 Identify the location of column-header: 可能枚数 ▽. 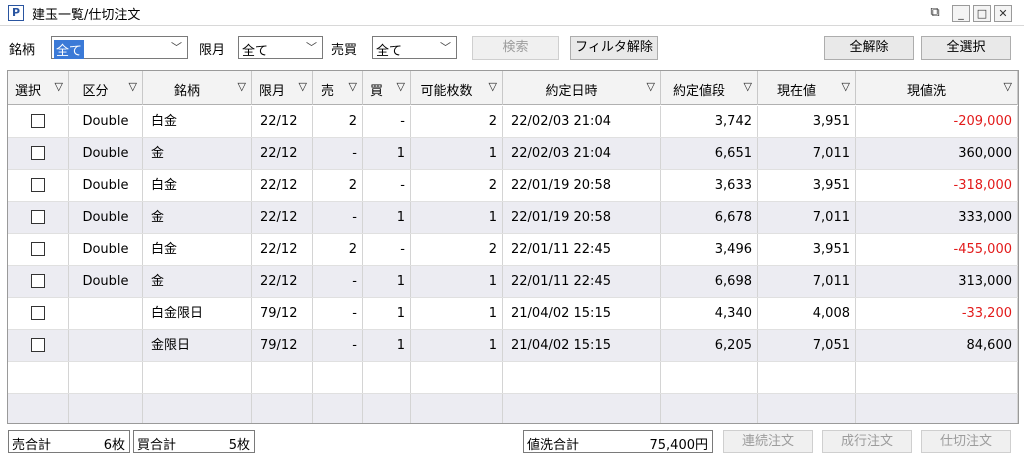
(457, 88).